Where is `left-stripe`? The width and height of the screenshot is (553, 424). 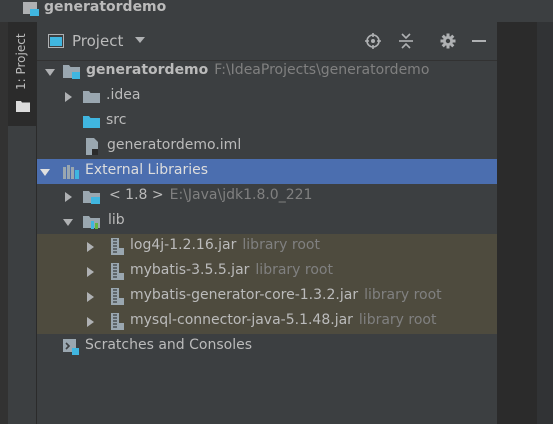 left-stripe is located at coordinates (4, 223).